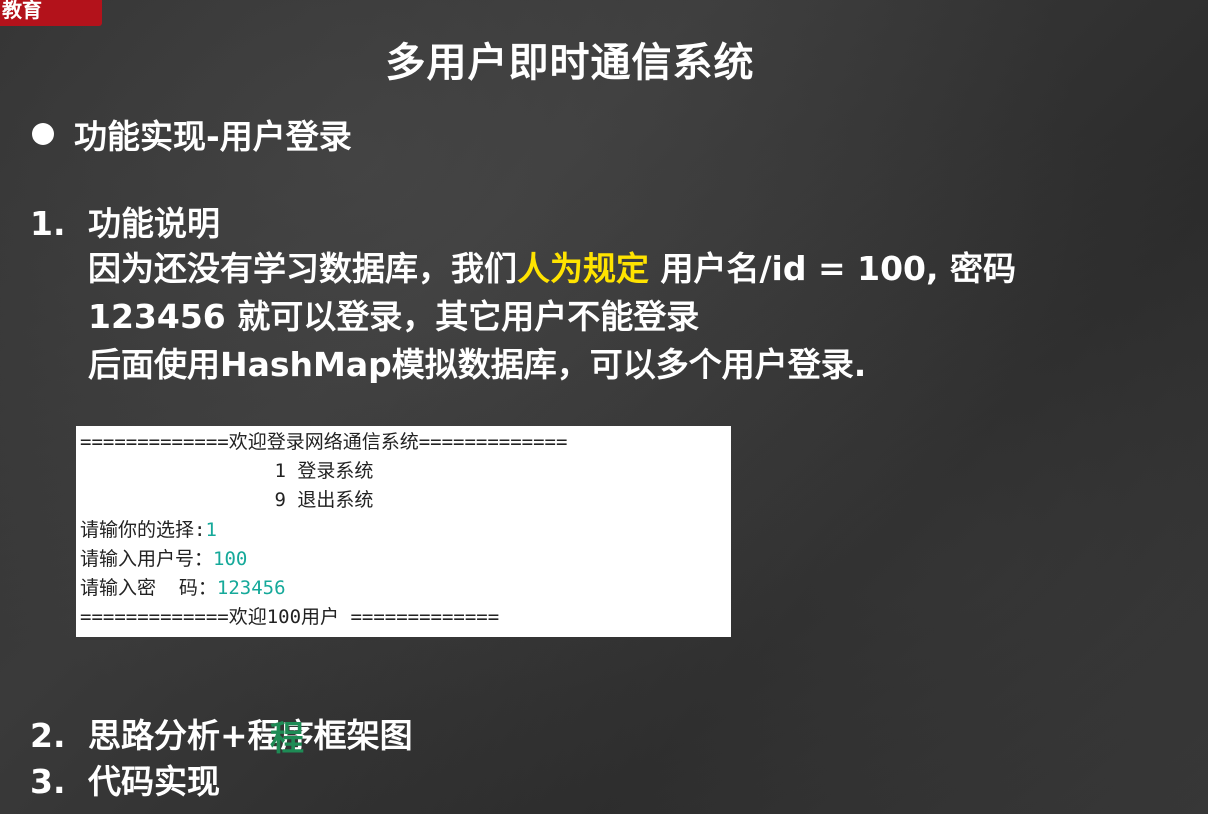 The image size is (1208, 814). I want to click on user-label: 请输入用户号：, so click(147, 558).